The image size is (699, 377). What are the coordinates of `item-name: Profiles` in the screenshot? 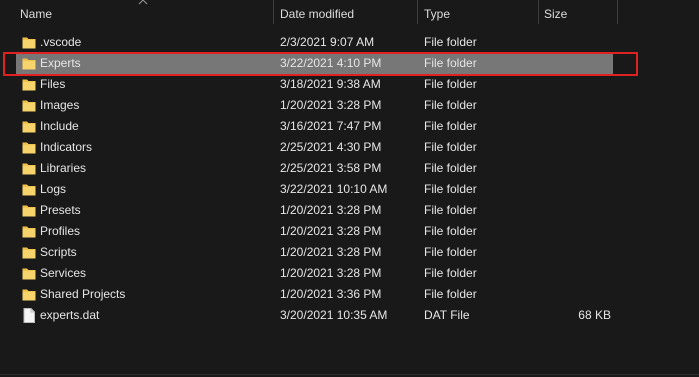 It's located at (60, 231).